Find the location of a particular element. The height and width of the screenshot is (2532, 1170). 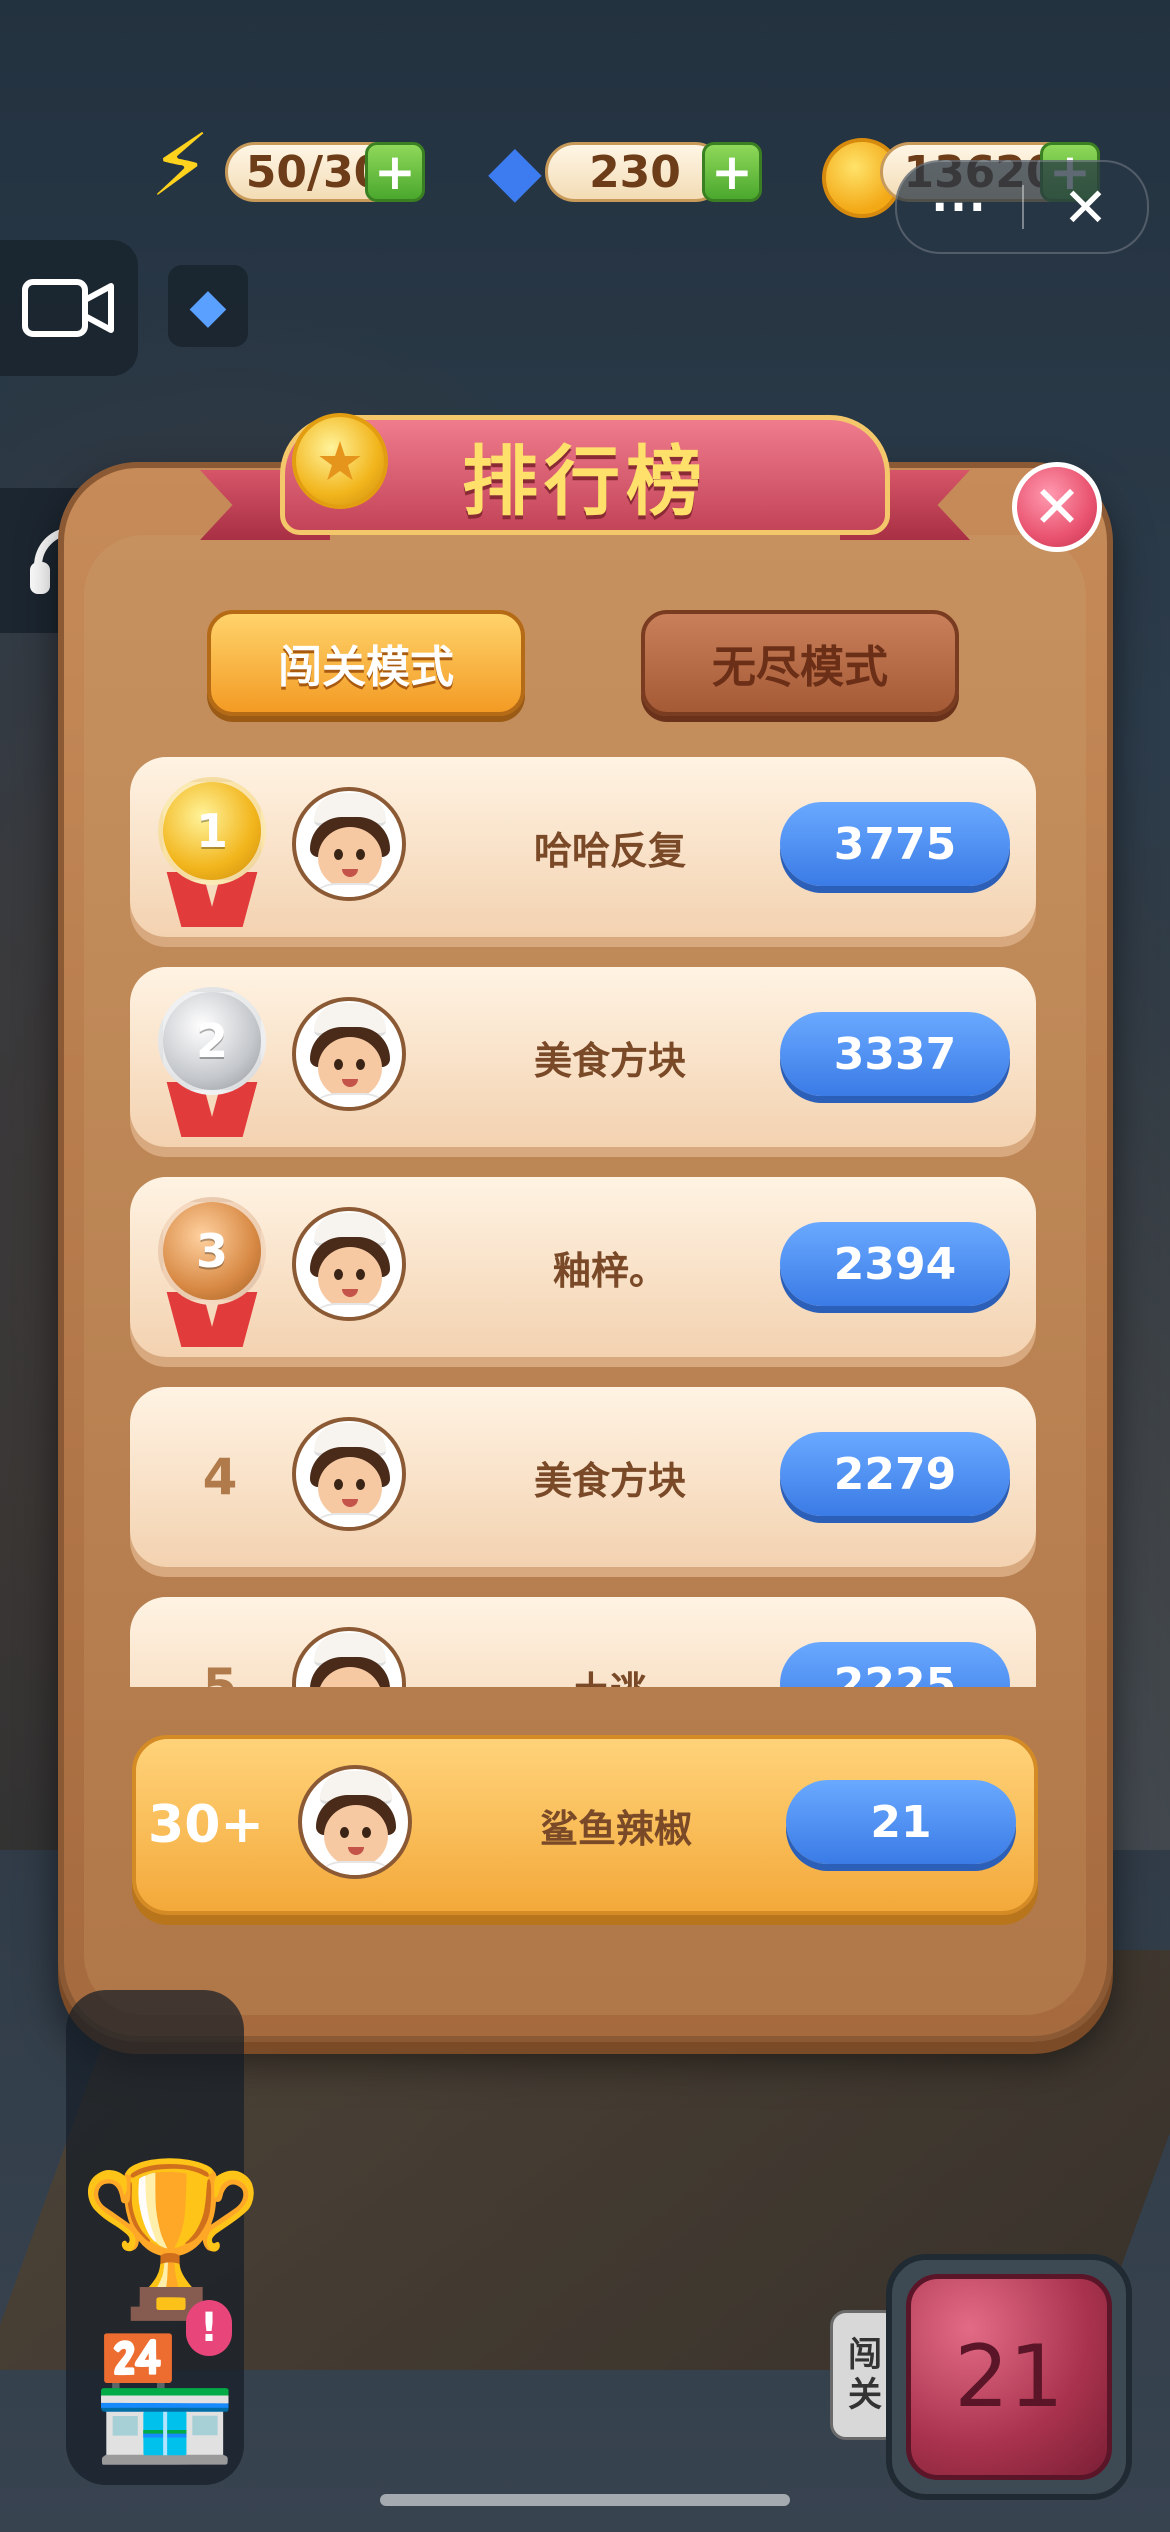

silver-medal-icon: 2 is located at coordinates (212, 1062).